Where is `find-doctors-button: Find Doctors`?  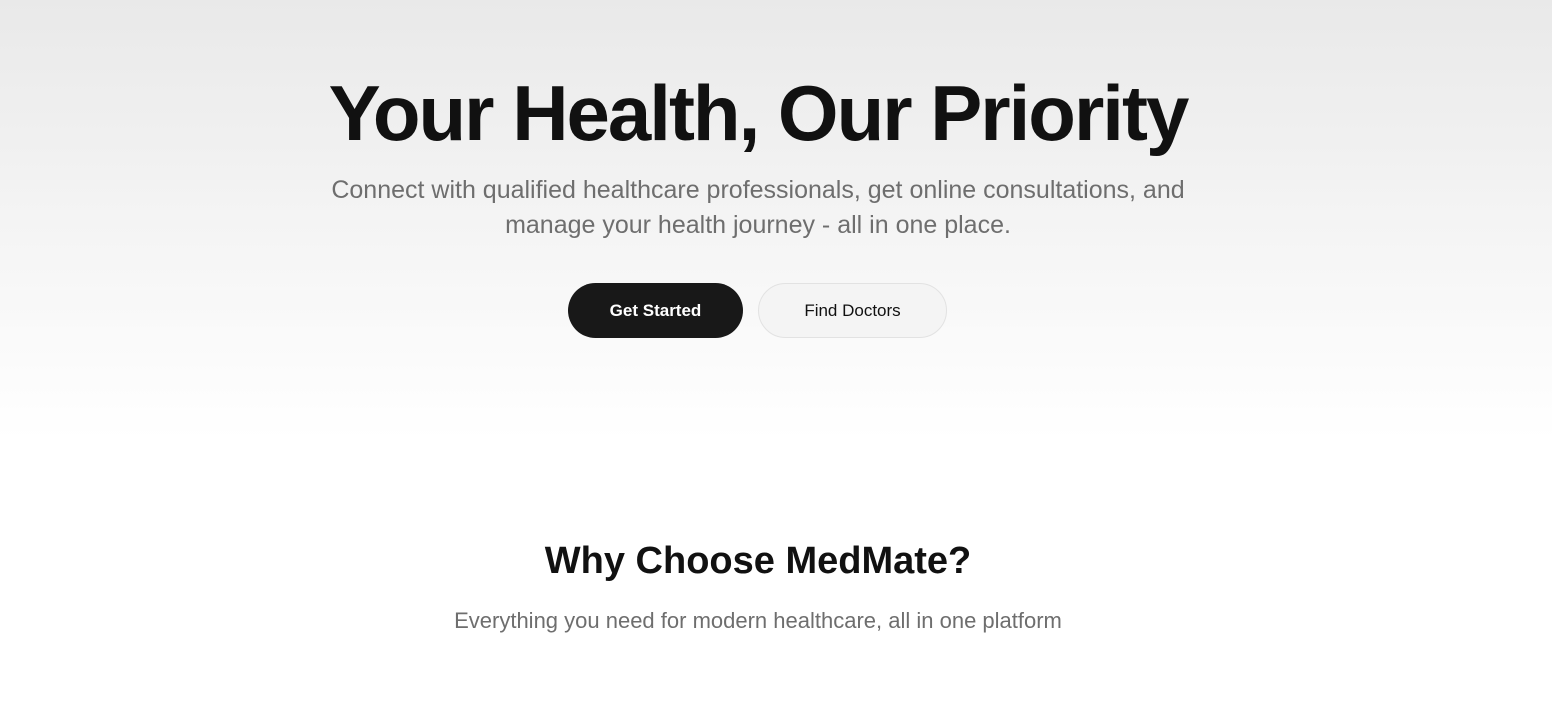 find-doctors-button: Find Doctors is located at coordinates (852, 310).